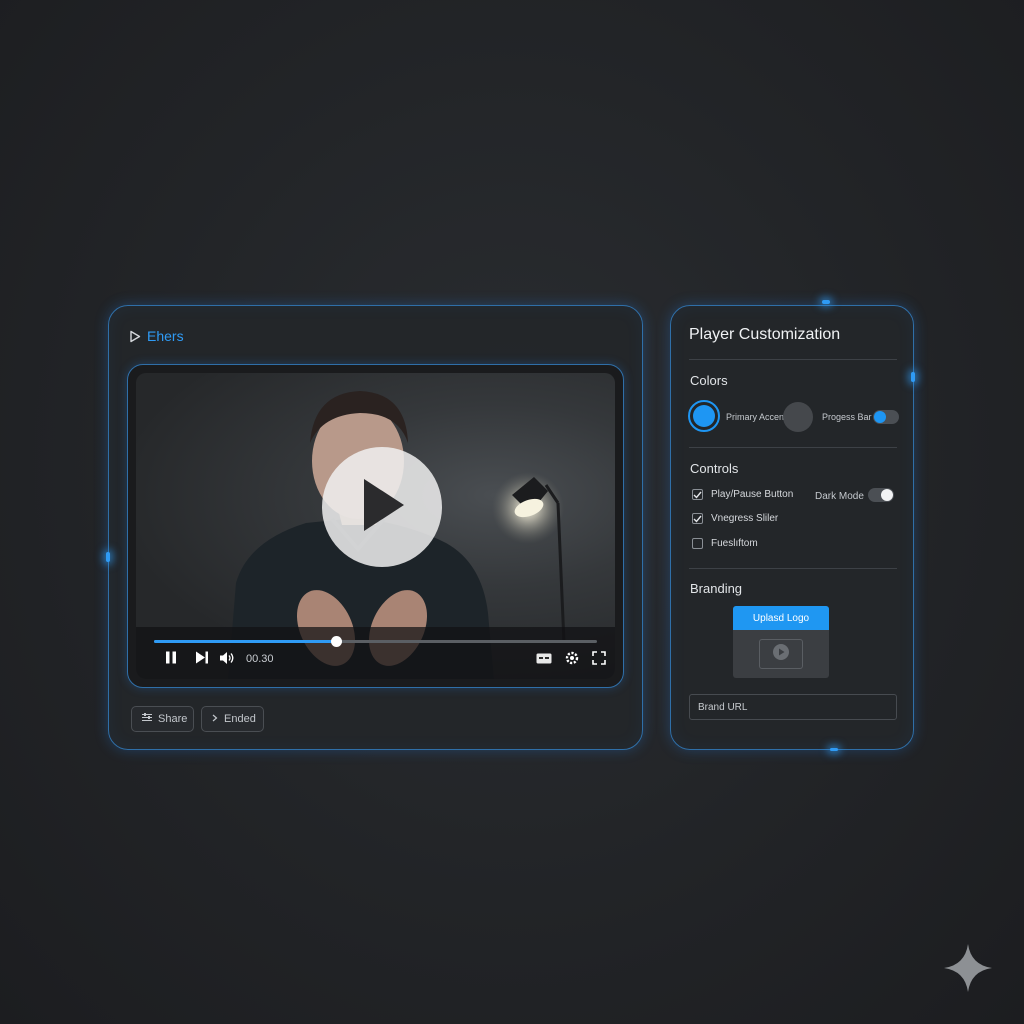  I want to click on fullscreen-icon, so click(599, 660).